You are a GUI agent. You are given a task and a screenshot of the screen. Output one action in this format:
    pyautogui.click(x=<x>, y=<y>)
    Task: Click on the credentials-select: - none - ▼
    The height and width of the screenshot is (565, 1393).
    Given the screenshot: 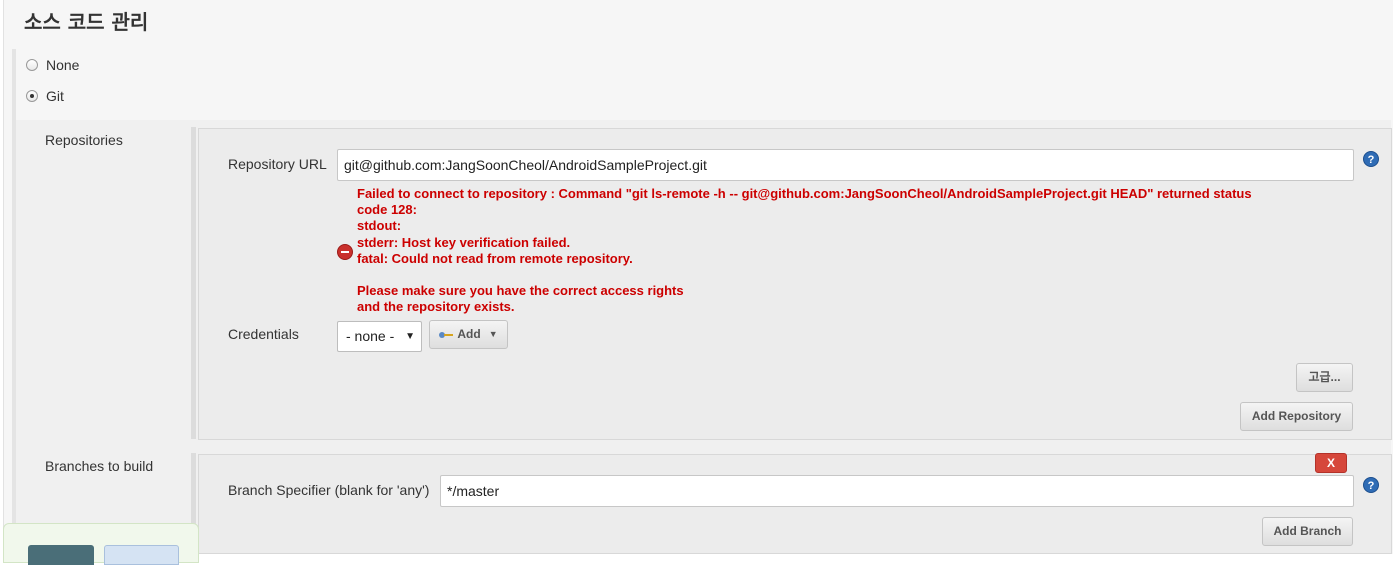 What is the action you would take?
    pyautogui.click(x=379, y=336)
    